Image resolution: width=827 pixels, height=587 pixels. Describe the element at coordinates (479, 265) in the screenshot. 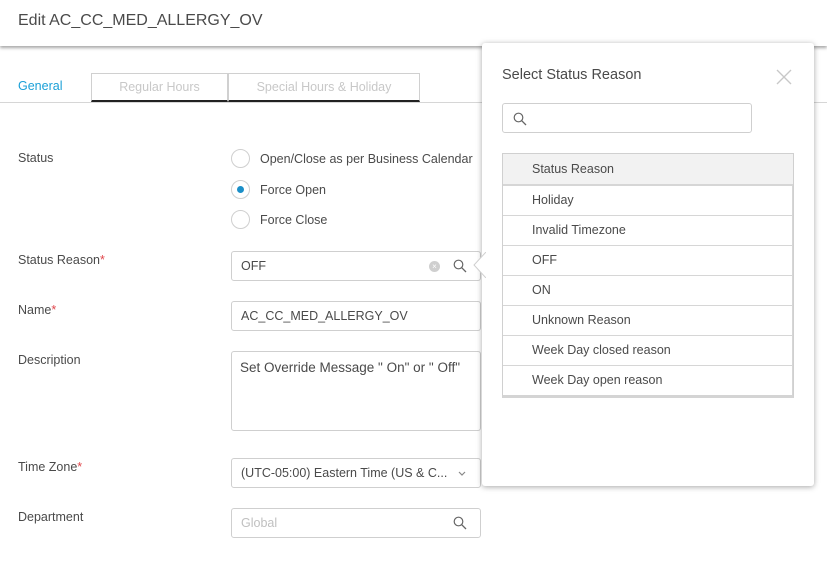

I see `popover-arrow` at that location.